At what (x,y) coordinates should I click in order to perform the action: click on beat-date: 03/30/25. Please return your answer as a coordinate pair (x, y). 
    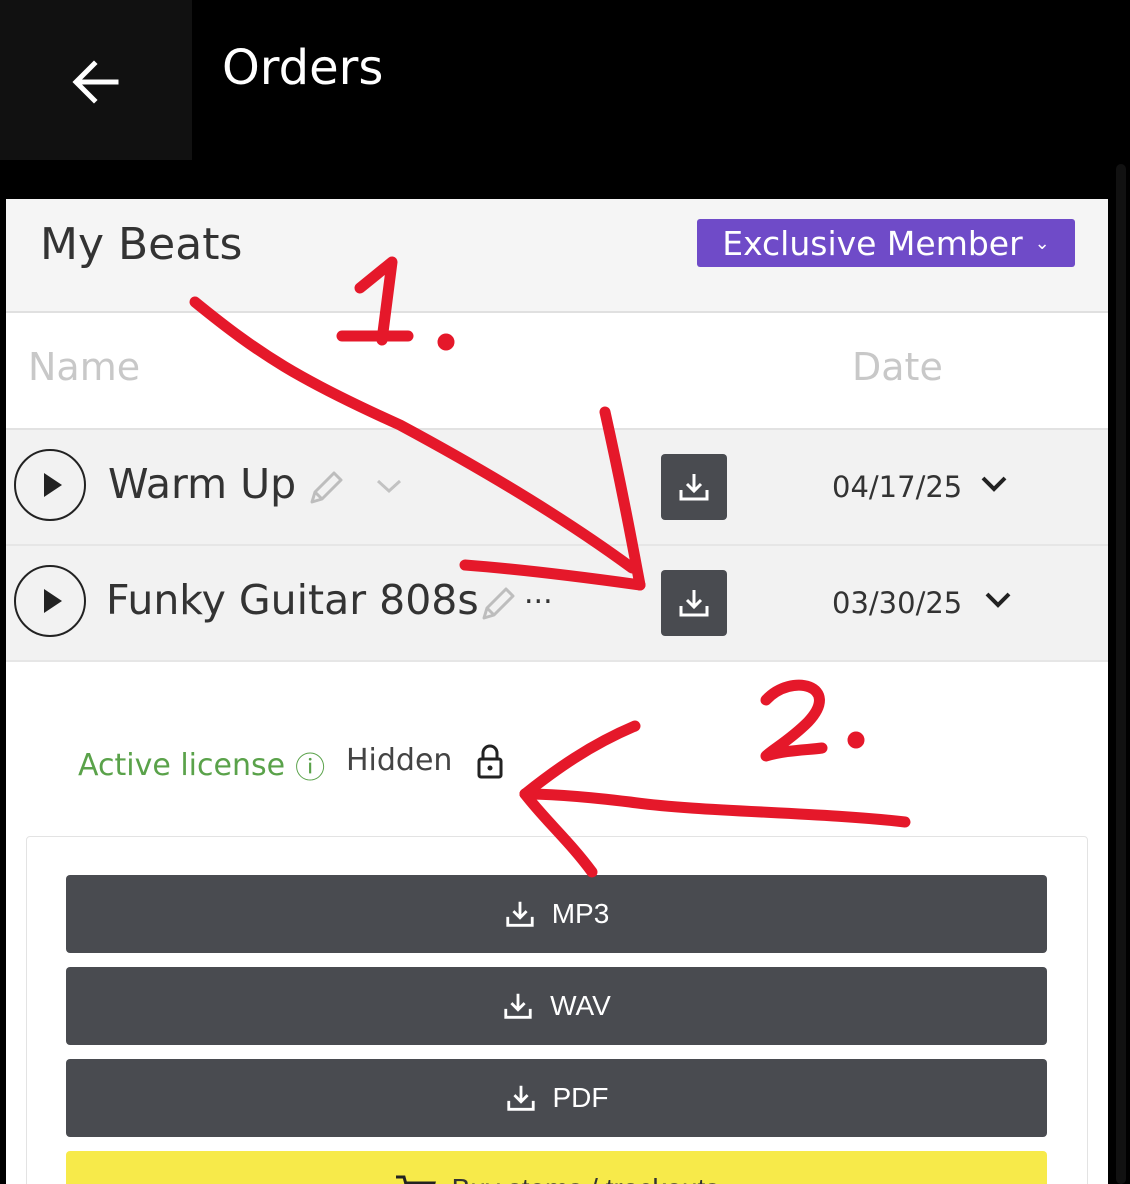
    Looking at the image, I should click on (897, 603).